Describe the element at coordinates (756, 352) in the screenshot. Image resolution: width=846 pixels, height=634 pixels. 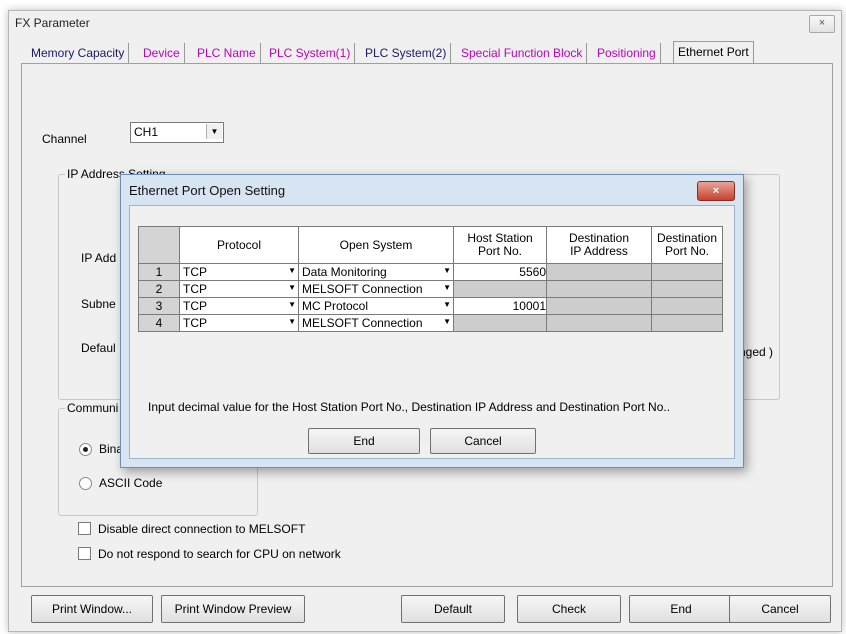
I see `changed-note: nged )` at that location.